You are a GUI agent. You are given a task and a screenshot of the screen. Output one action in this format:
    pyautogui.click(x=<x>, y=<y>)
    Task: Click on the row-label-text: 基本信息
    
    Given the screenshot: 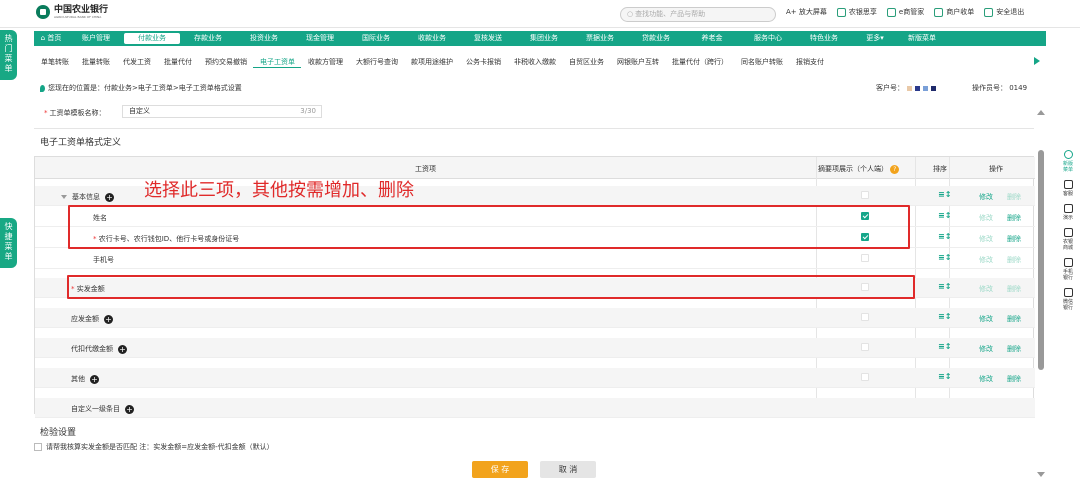 What is the action you would take?
    pyautogui.click(x=86, y=197)
    